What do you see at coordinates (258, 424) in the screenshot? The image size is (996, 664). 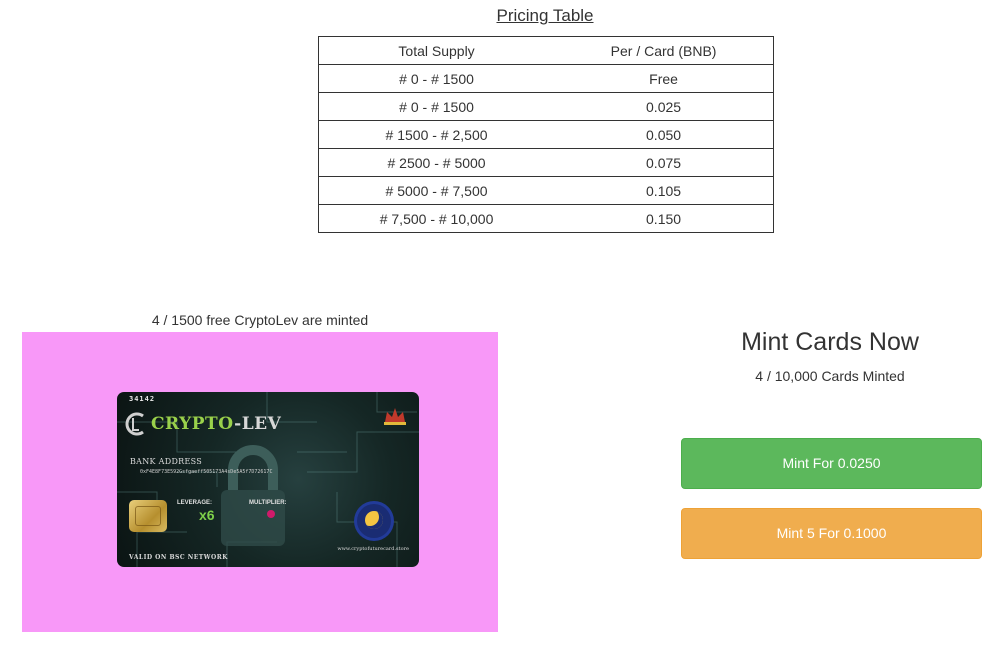 I see `card-brand-part2: -LEV` at bounding box center [258, 424].